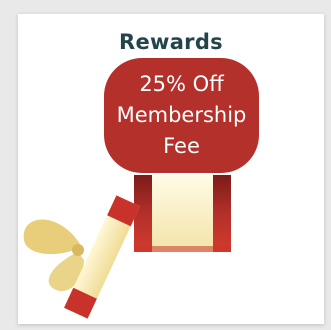 Image resolution: width=331 pixels, height=330 pixels. What do you see at coordinates (53, 255) in the screenshot?
I see `ribbon-bow-icon` at bounding box center [53, 255].